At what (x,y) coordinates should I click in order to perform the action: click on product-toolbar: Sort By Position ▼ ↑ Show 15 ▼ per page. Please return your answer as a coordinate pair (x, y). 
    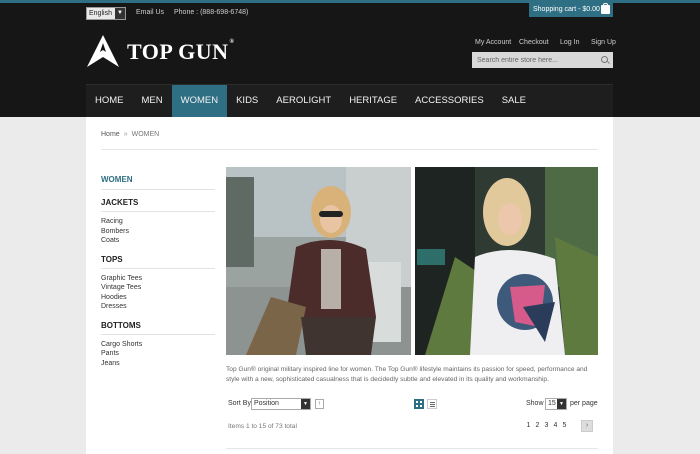
    Looking at the image, I should click on (412, 405).